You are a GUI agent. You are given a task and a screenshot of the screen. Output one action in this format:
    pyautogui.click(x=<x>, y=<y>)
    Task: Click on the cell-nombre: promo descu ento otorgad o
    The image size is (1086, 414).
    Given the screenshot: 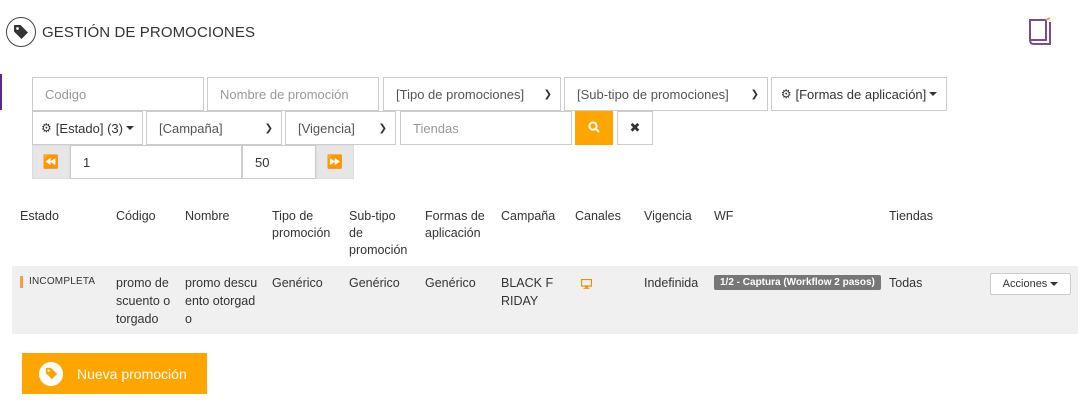 What is the action you would take?
    pyautogui.click(x=221, y=301)
    